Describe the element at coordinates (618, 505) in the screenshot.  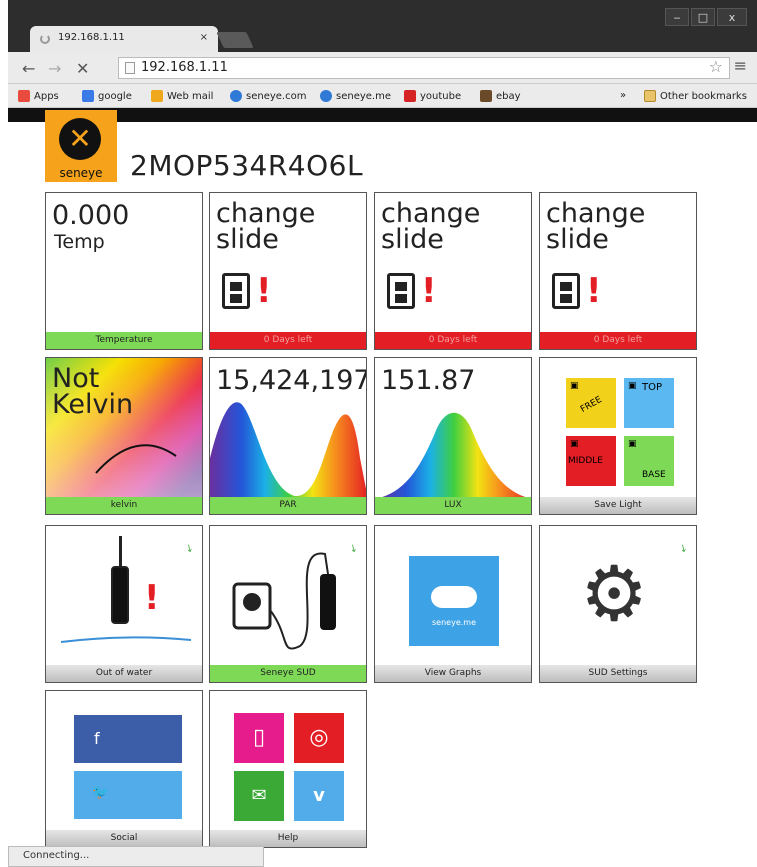
I see `tile-footer: Save Light` at that location.